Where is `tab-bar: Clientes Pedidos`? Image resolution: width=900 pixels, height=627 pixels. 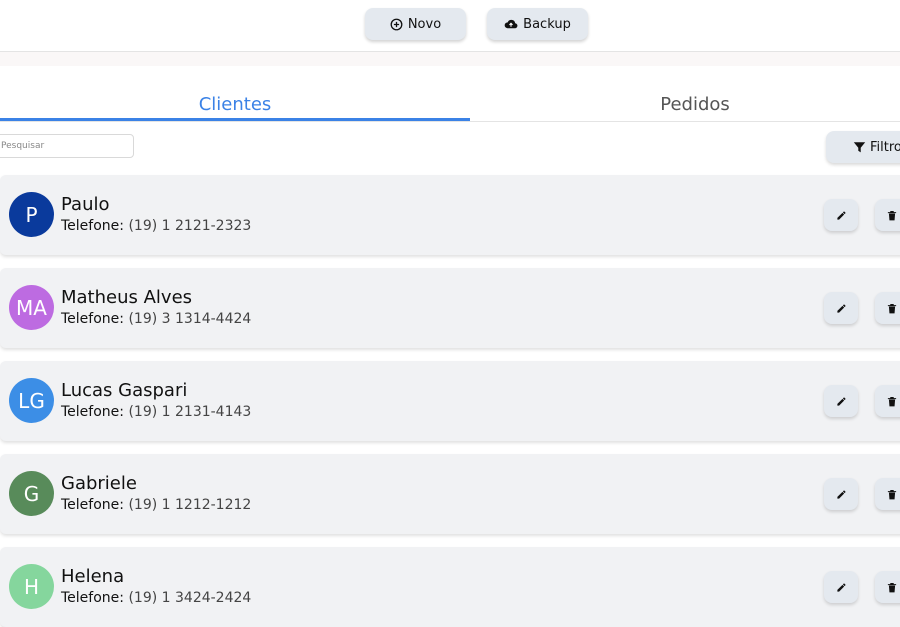
tab-bar: Clientes Pedidos is located at coordinates (450, 105).